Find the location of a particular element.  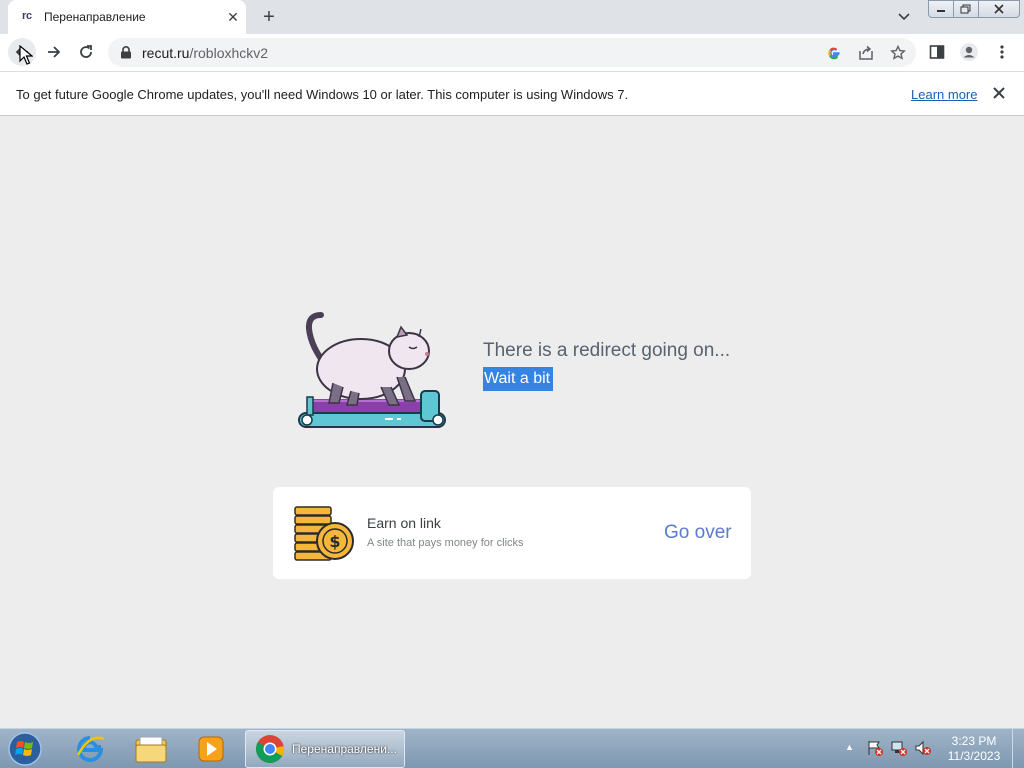

browser-toolbar: recut.ru/robloxhckv2 is located at coordinates (512, 52).